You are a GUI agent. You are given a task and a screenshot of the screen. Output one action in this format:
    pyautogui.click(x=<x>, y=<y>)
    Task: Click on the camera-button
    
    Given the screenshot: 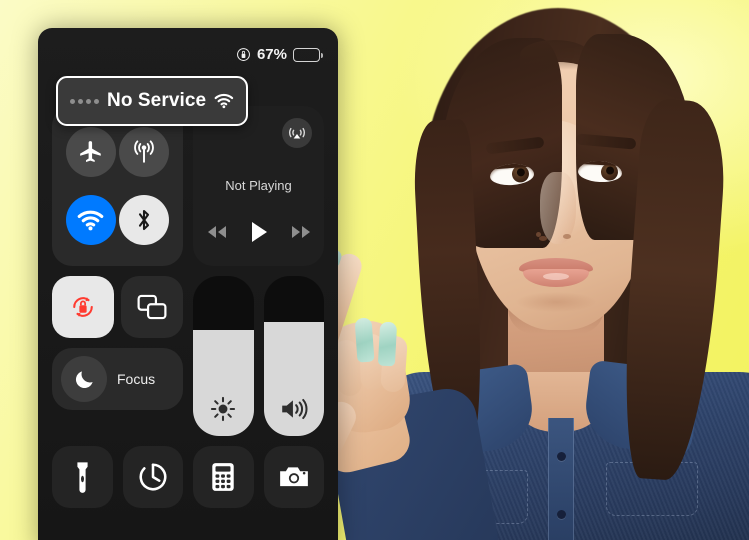 What is the action you would take?
    pyautogui.click(x=293, y=477)
    